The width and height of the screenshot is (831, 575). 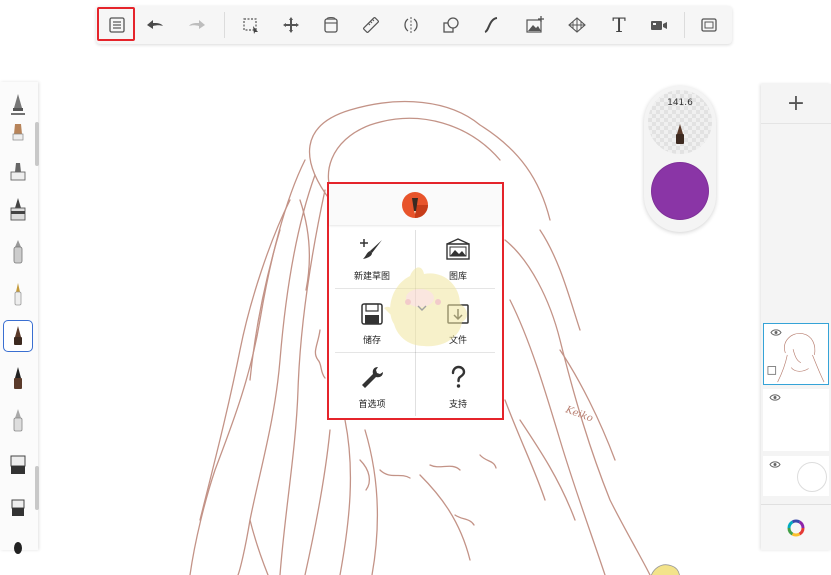 What do you see at coordinates (535, 25) in the screenshot?
I see `add-image-icon` at bounding box center [535, 25].